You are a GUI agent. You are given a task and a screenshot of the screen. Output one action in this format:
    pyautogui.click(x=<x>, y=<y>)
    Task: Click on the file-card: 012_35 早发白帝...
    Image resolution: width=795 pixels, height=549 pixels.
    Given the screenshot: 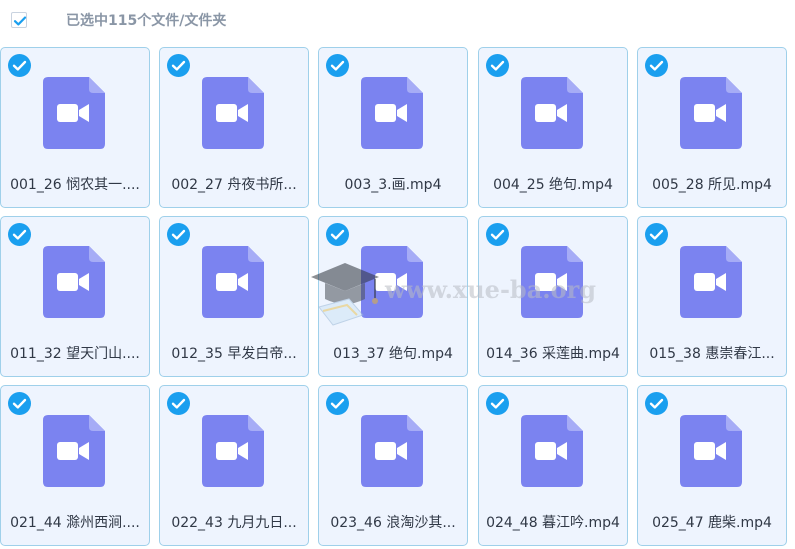 What is the action you would take?
    pyautogui.click(x=234, y=296)
    